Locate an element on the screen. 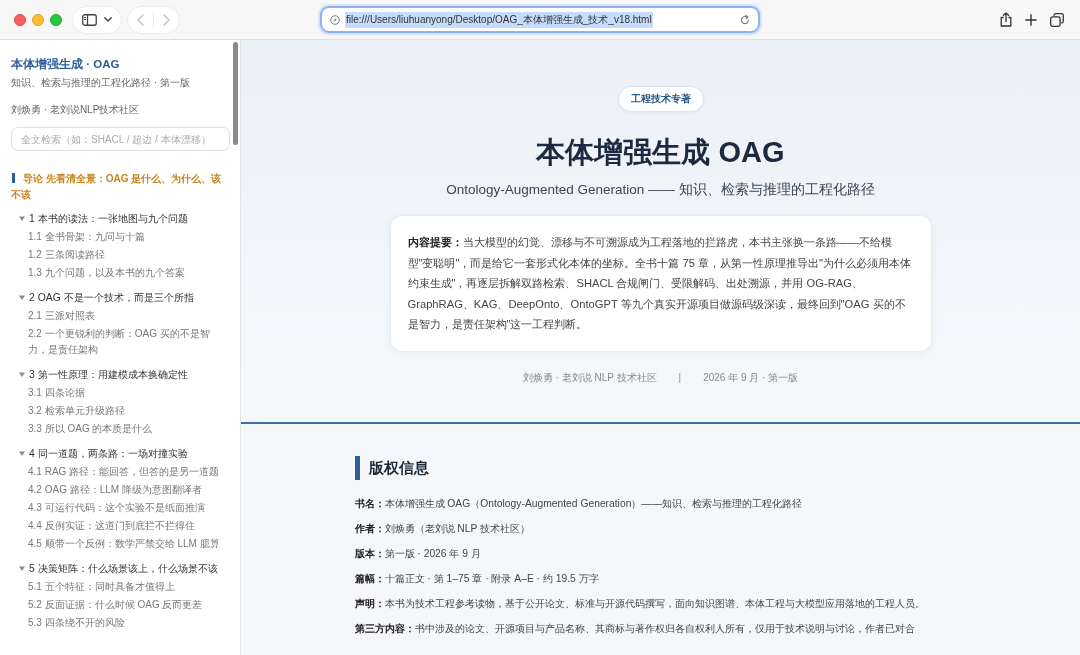 The width and height of the screenshot is (1080, 655). toc-section-link: 4.1 RAG 路径：能回答，但答的是另一道题 is located at coordinates (119, 472).